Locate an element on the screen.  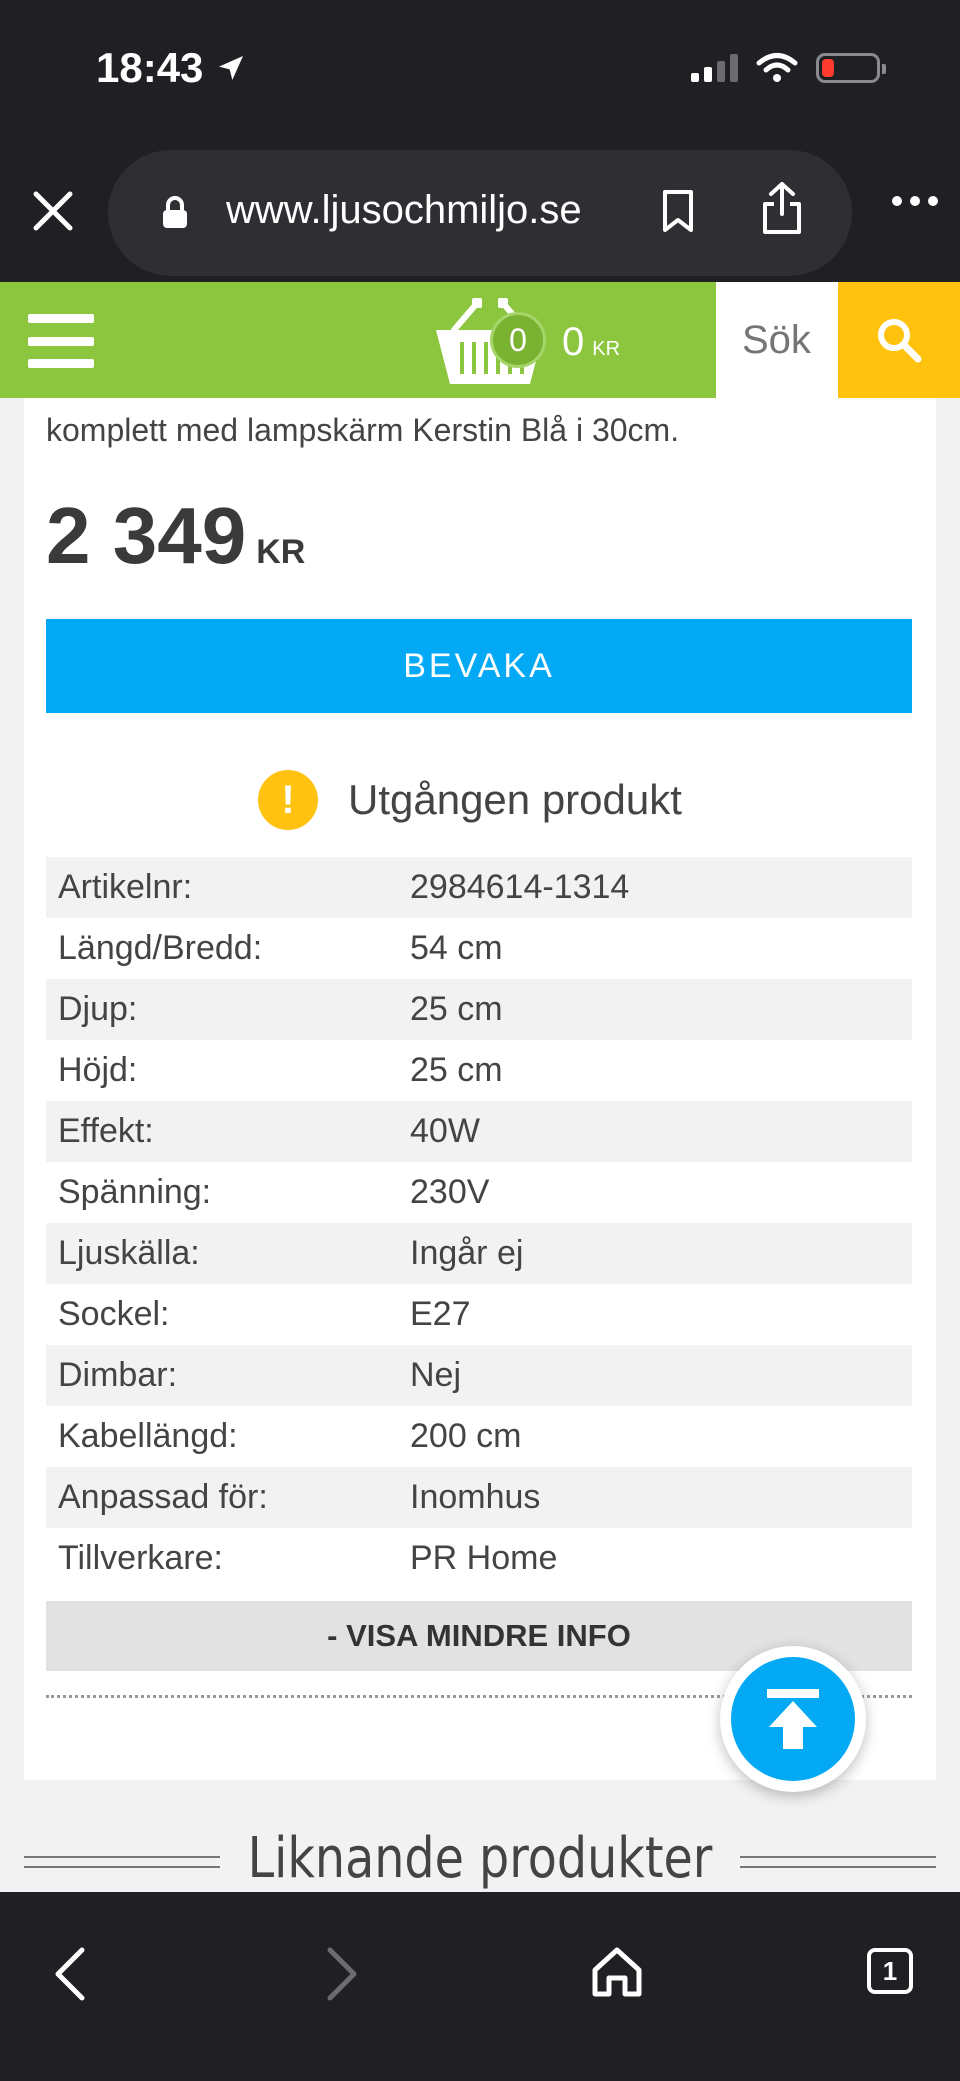
spec-key: Höjd: is located at coordinates (98, 1070).